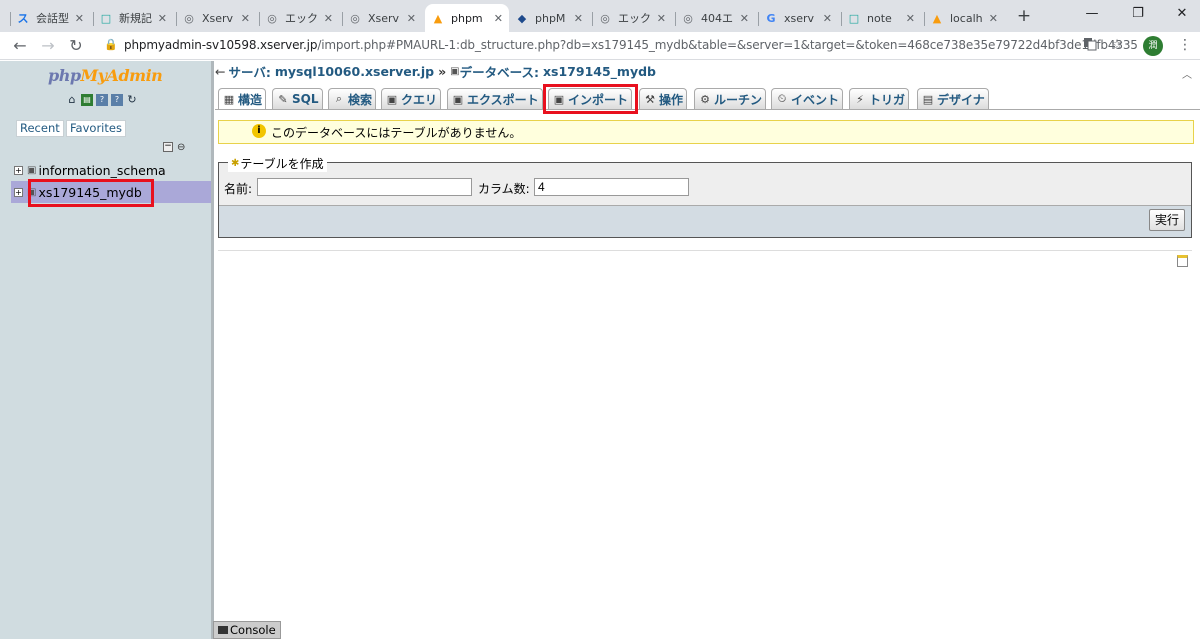 Image resolution: width=1200 pixels, height=639 pixels. What do you see at coordinates (72, 100) in the screenshot?
I see `home-icon: ⌂` at bounding box center [72, 100].